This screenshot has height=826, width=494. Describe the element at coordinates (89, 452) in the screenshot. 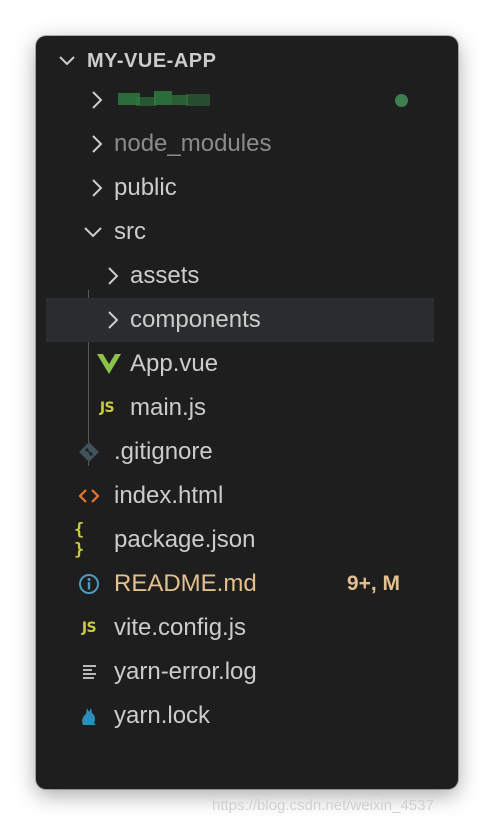

I see `git-icon` at that location.